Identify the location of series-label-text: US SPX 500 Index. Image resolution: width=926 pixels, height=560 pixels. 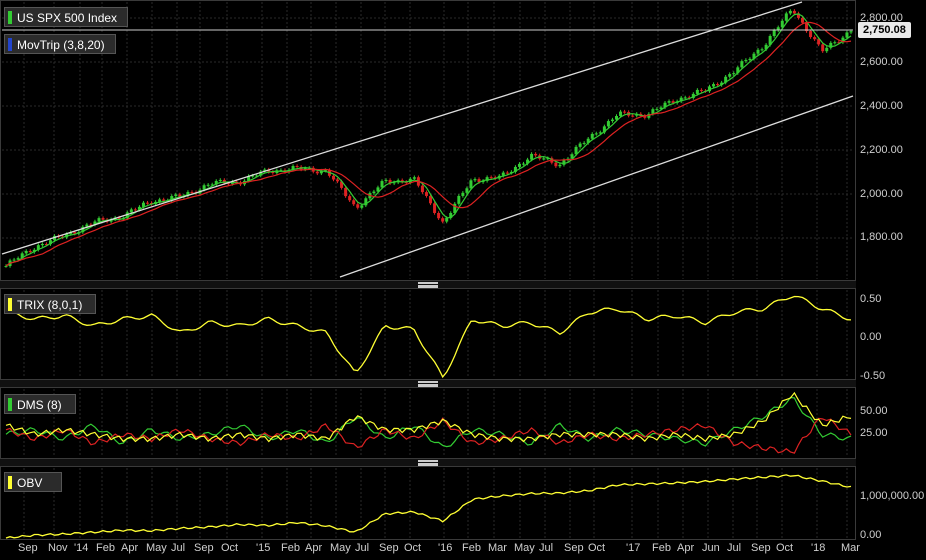
(67, 18).